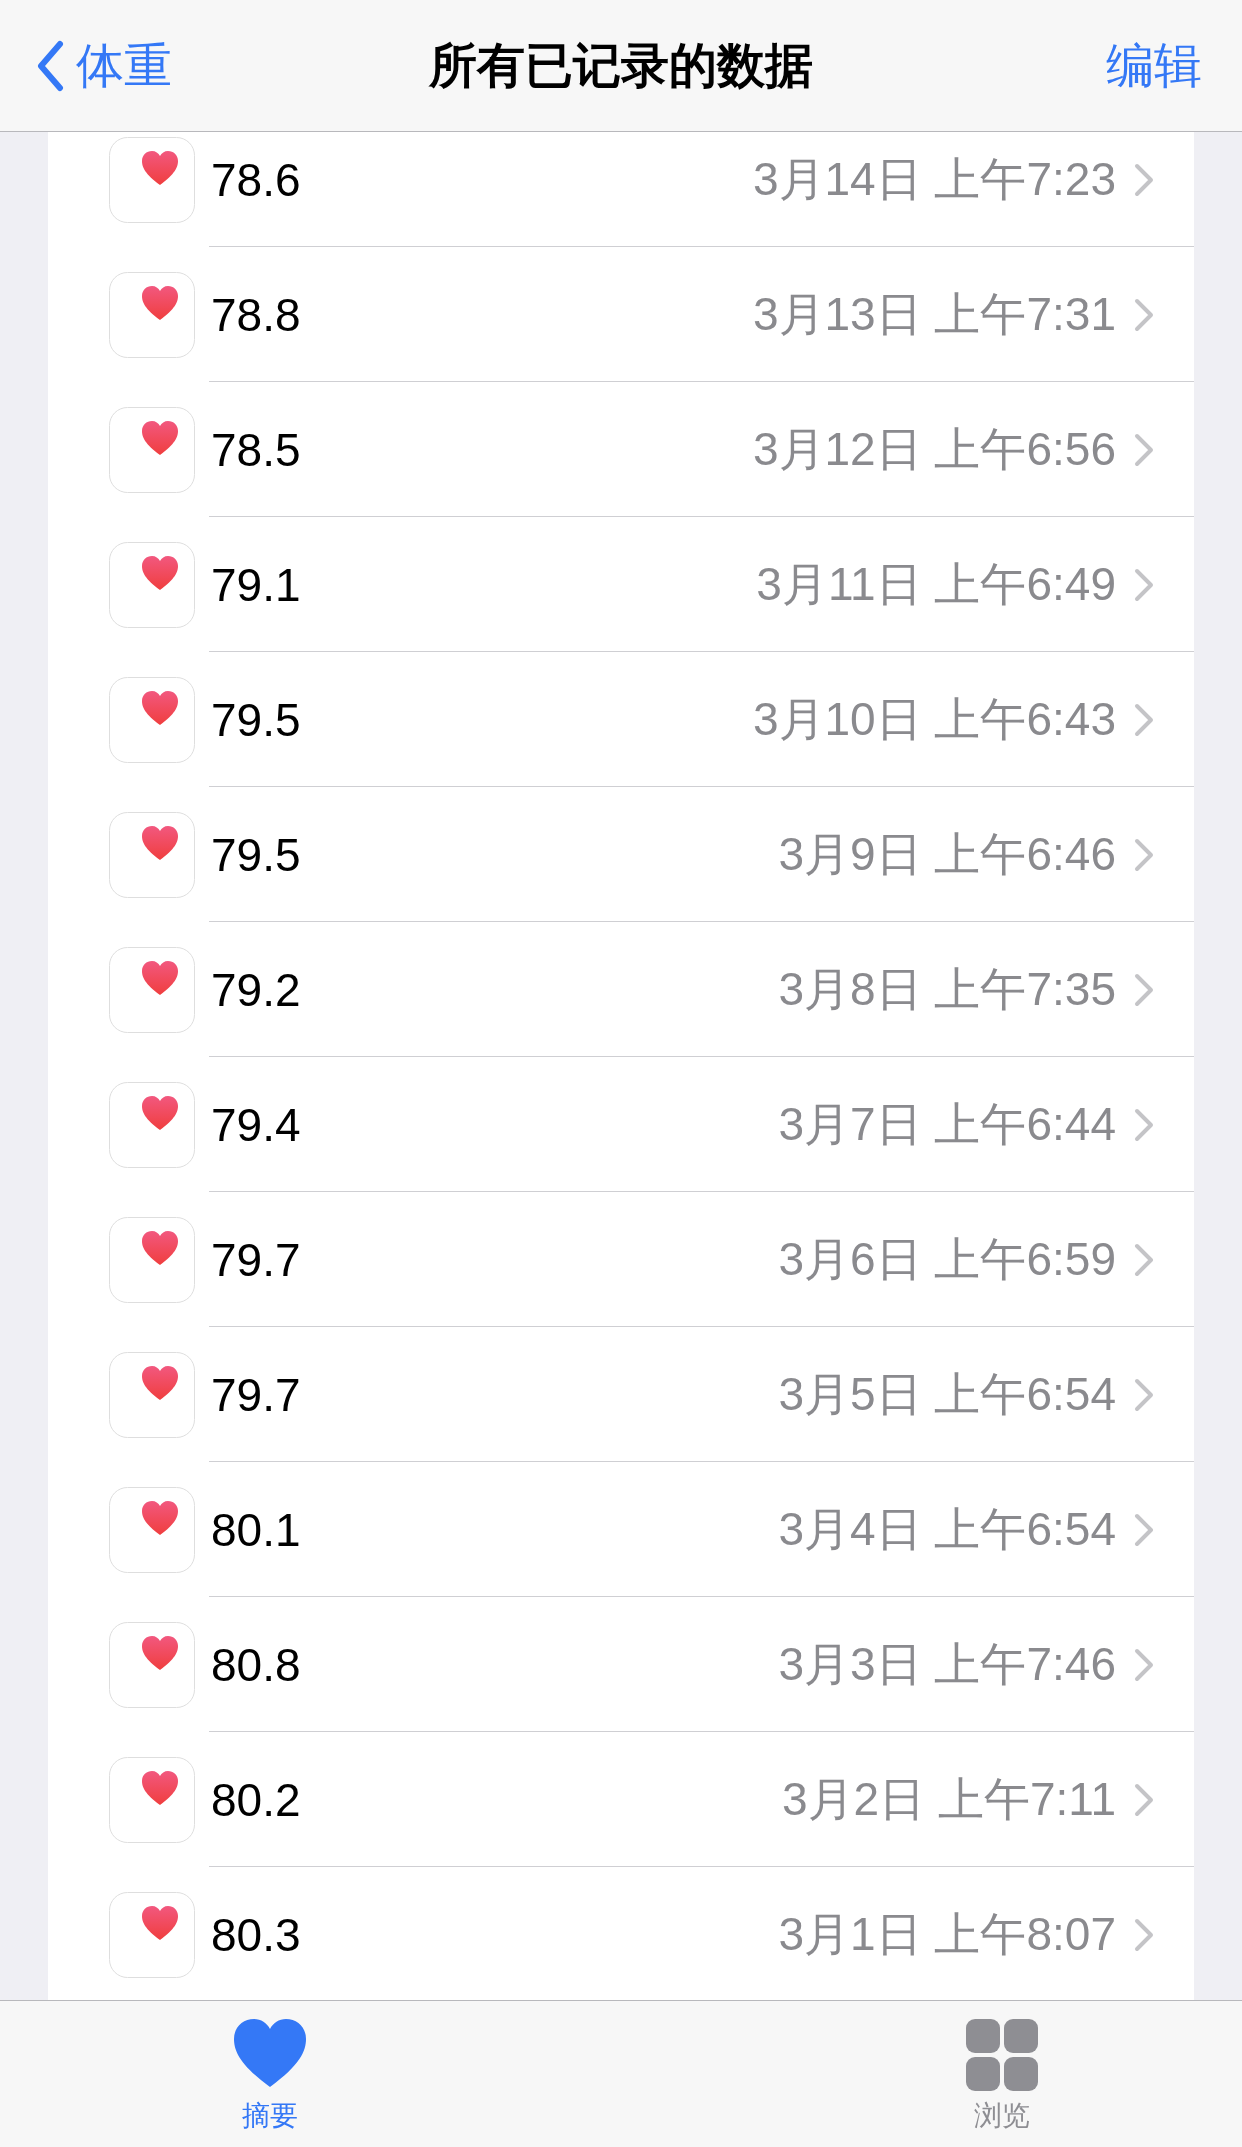 The width and height of the screenshot is (1242, 2147). Describe the element at coordinates (934, 449) in the screenshot. I see `record-time: 3月12日 上午6:56` at that location.